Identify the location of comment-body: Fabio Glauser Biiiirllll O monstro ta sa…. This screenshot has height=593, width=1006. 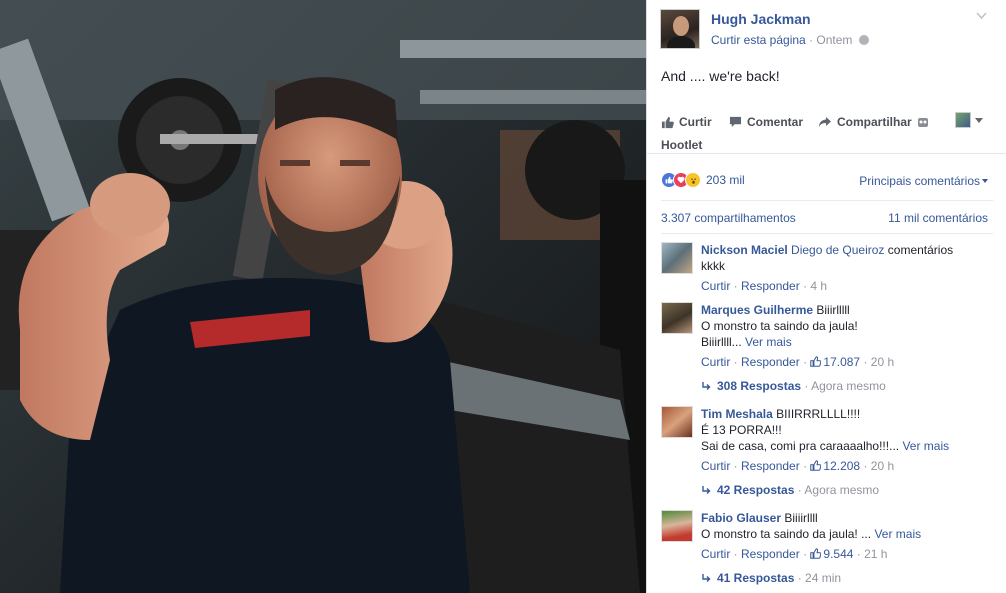
(849, 548).